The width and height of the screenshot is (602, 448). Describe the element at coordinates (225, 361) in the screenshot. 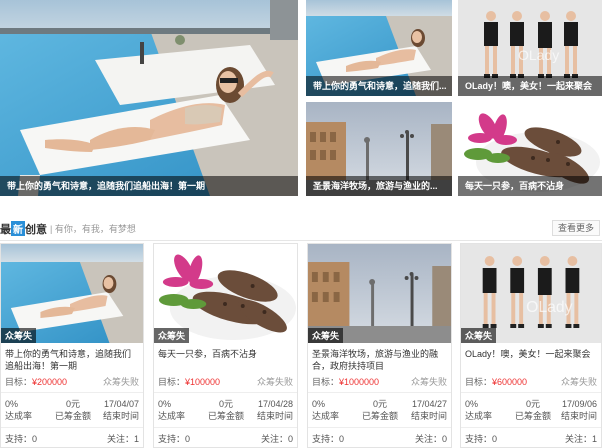

I see `project-title: 每天一只参，百病不沾身` at that location.